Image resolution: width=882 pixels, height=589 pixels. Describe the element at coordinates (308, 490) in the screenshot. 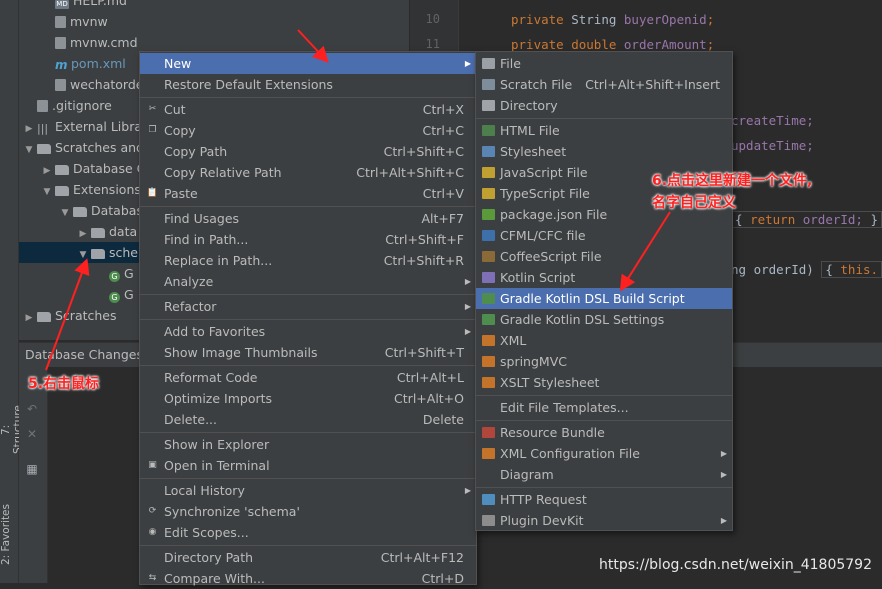

I see `context-menu-item: Local History ▶` at that location.